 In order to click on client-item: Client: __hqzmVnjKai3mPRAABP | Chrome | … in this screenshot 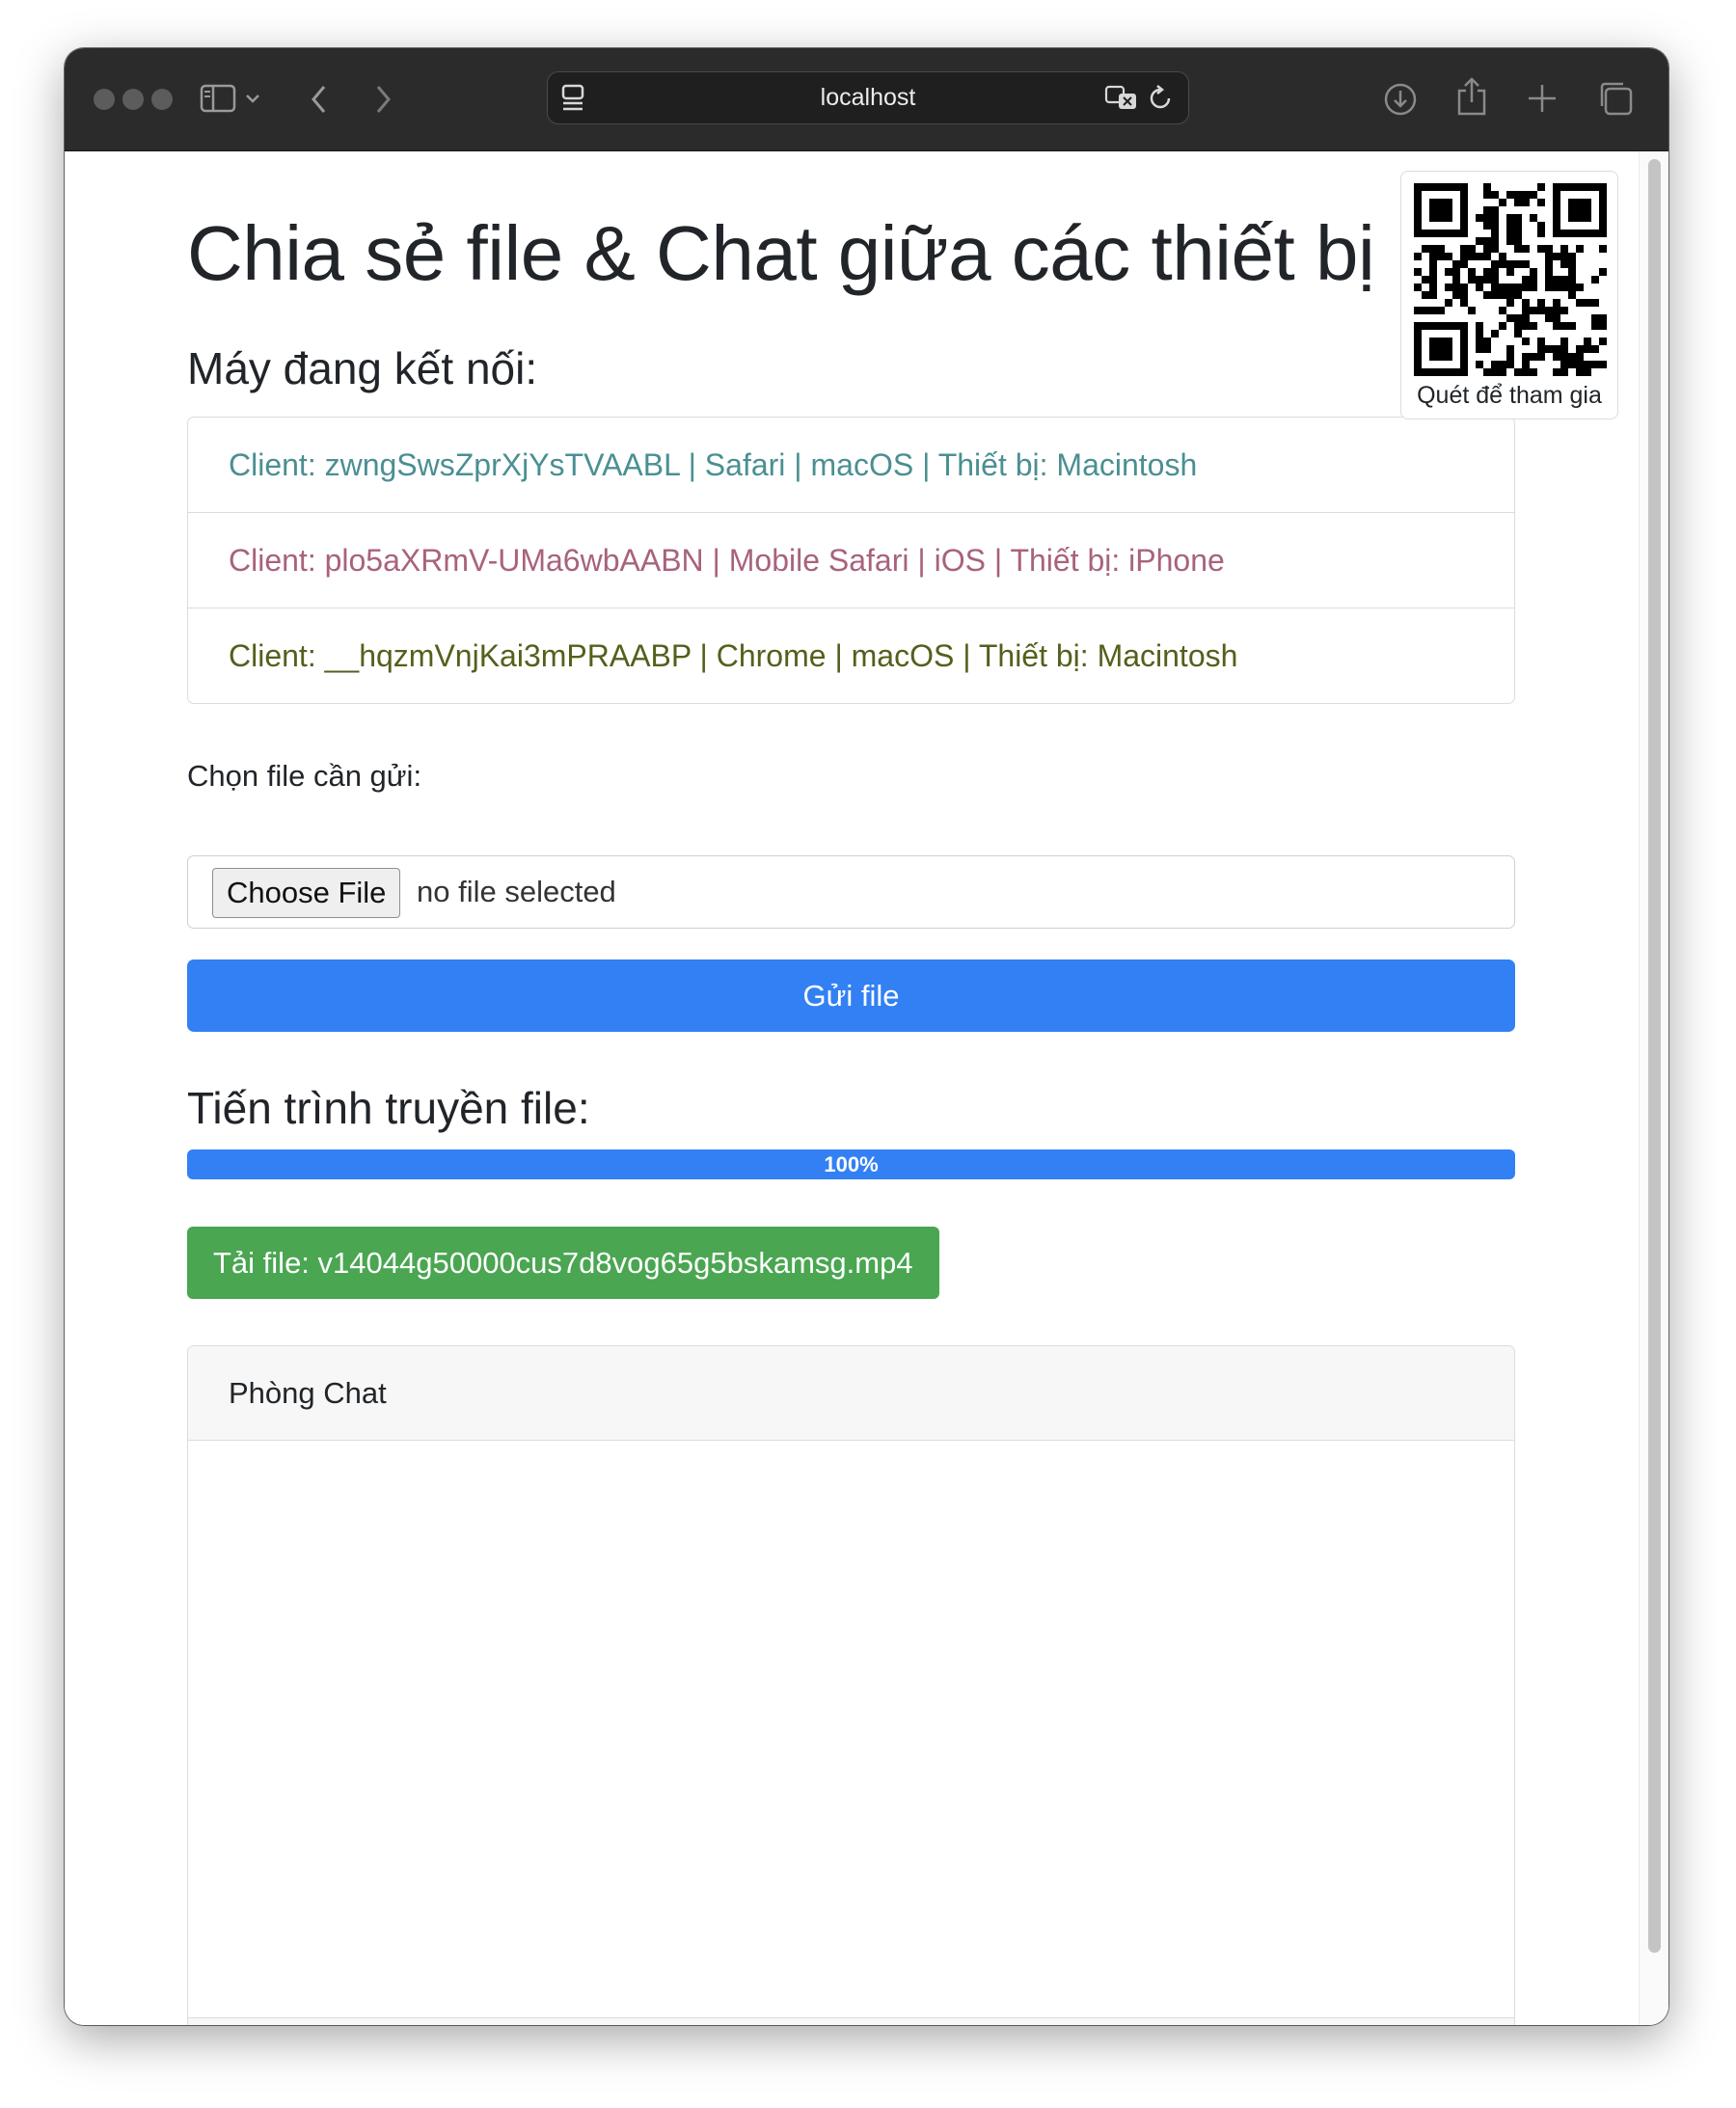, I will do `click(851, 656)`.